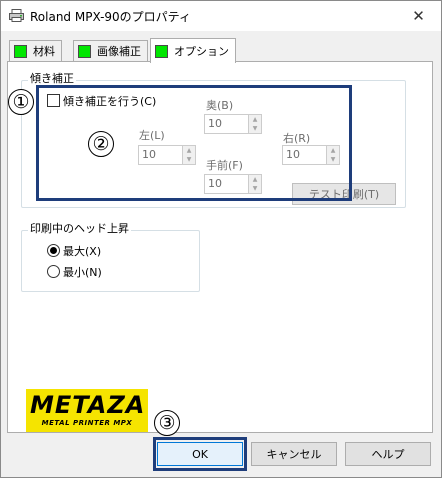  I want to click on close-button: ✕, so click(418, 15).